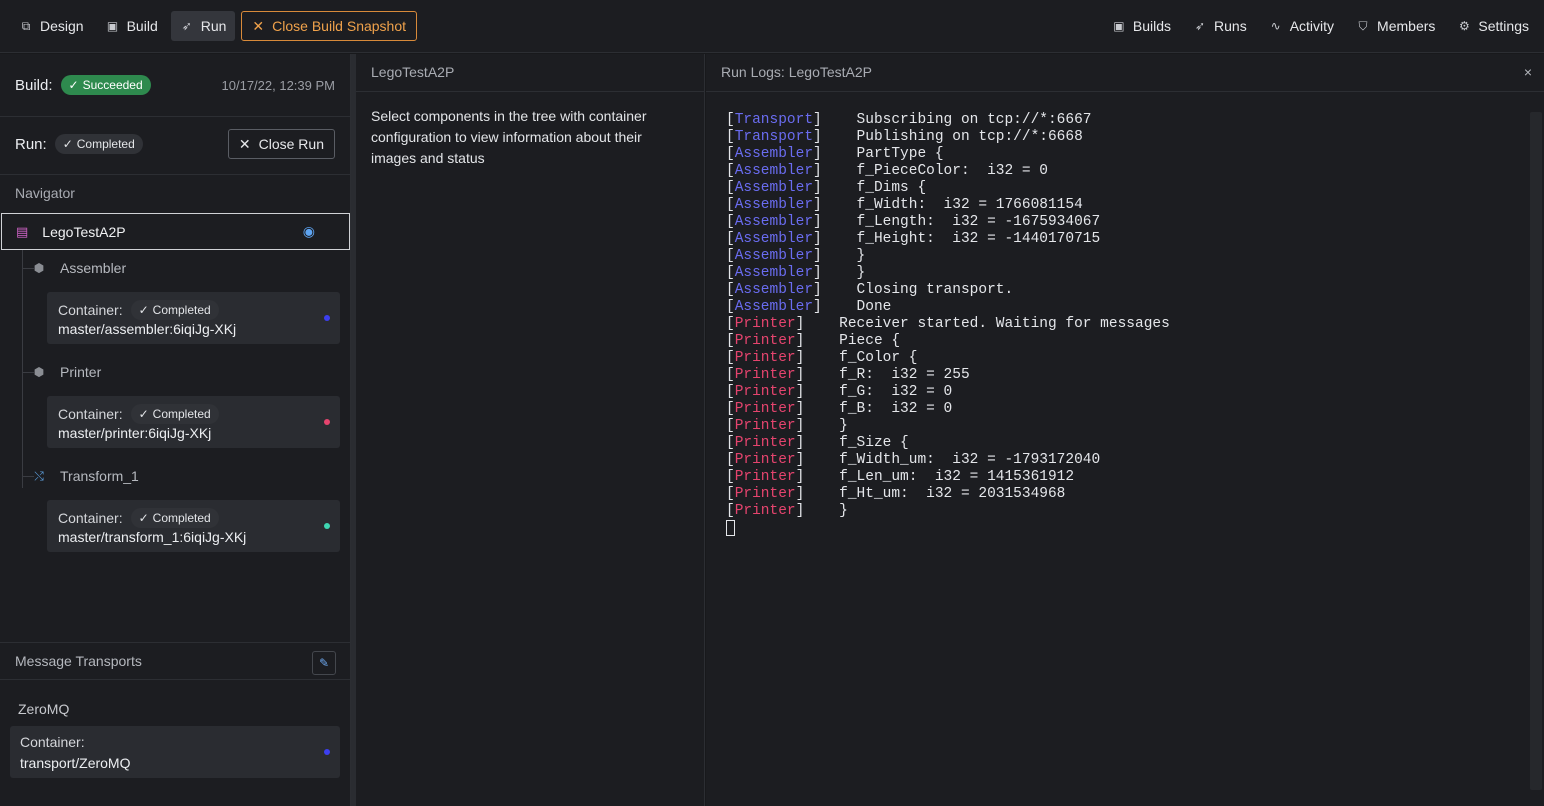  Describe the element at coordinates (957, 477) in the screenshot. I see `log-message: f_Len_um: i32 = 1415361912` at that location.